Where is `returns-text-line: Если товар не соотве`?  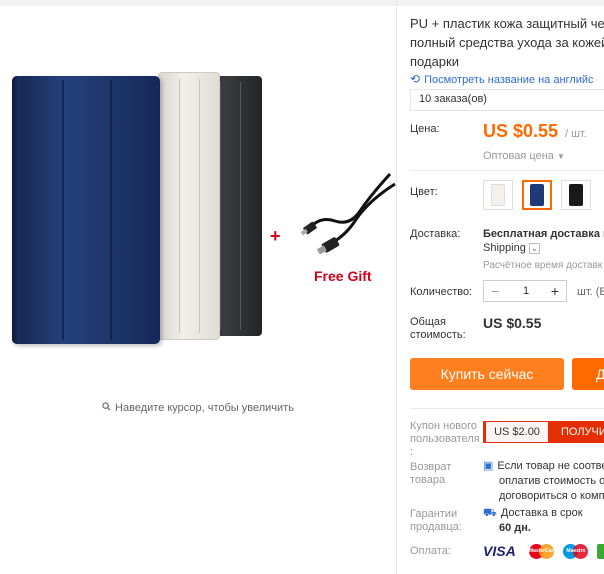 returns-text-line: Если товар не соотве is located at coordinates (550, 466).